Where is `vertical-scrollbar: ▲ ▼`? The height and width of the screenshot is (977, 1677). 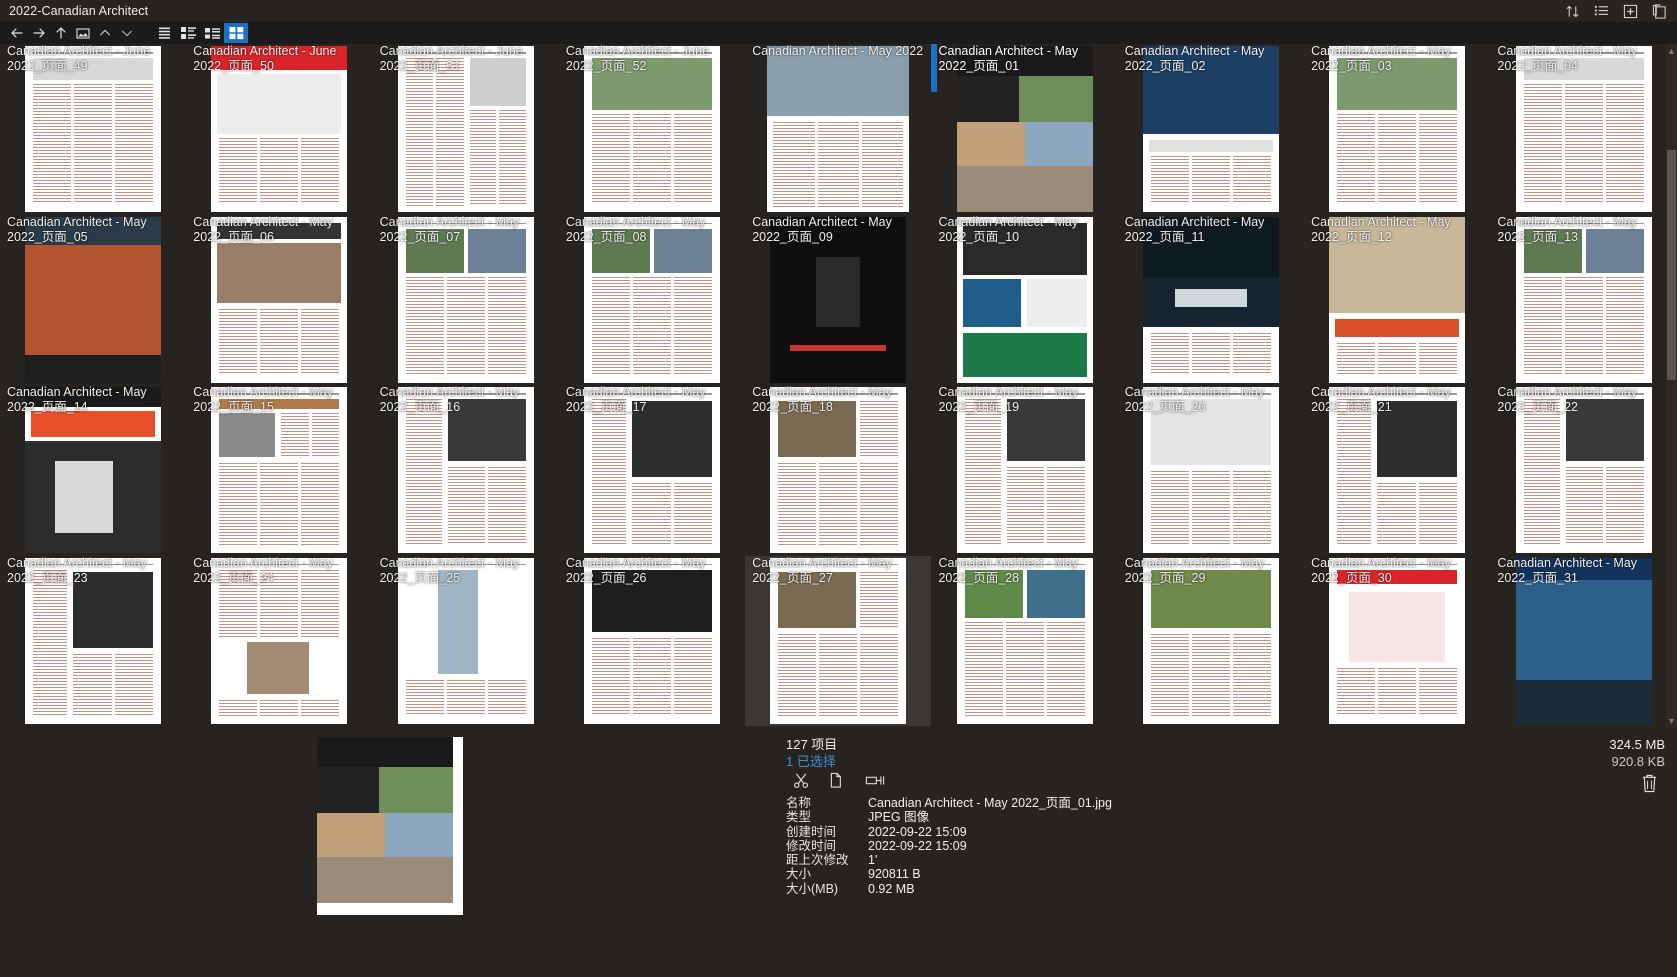
vertical-scrollbar: ▲ ▼ is located at coordinates (1671, 386).